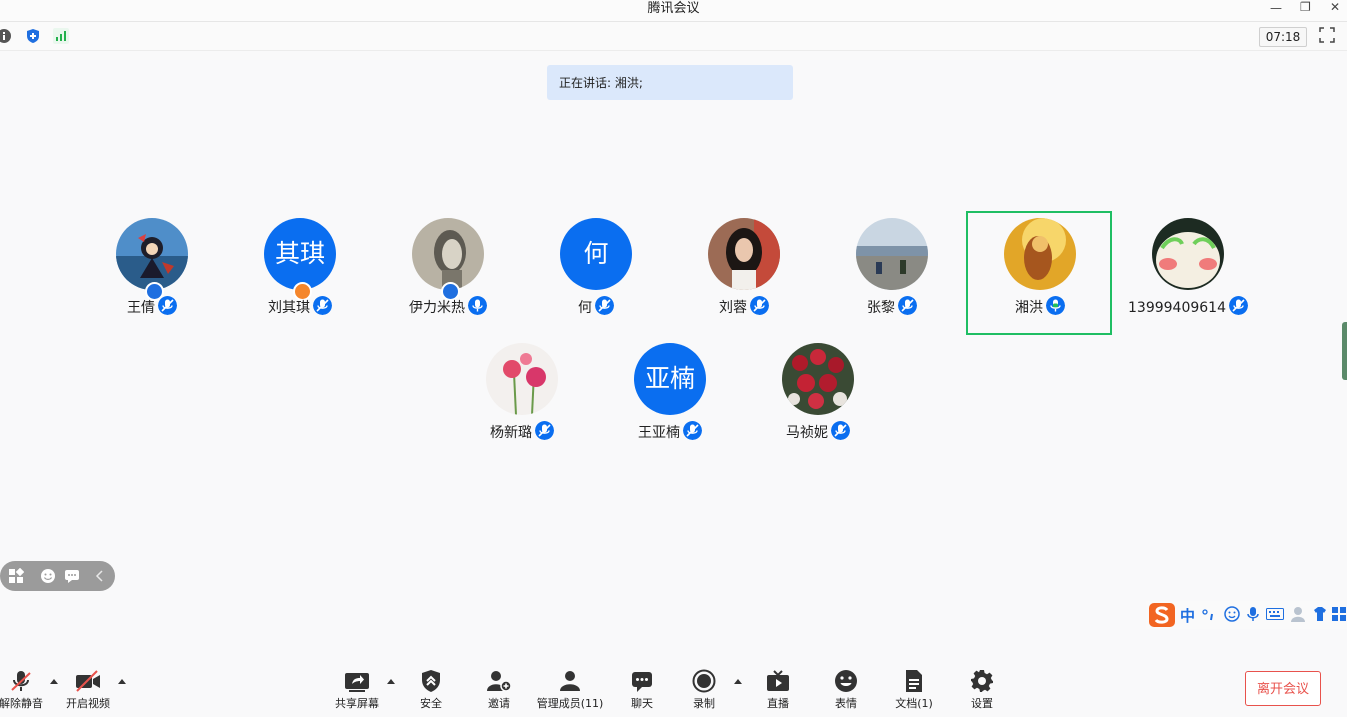 The width and height of the screenshot is (1347, 717). What do you see at coordinates (1276, 8) in the screenshot?
I see `minimize-button: —` at bounding box center [1276, 8].